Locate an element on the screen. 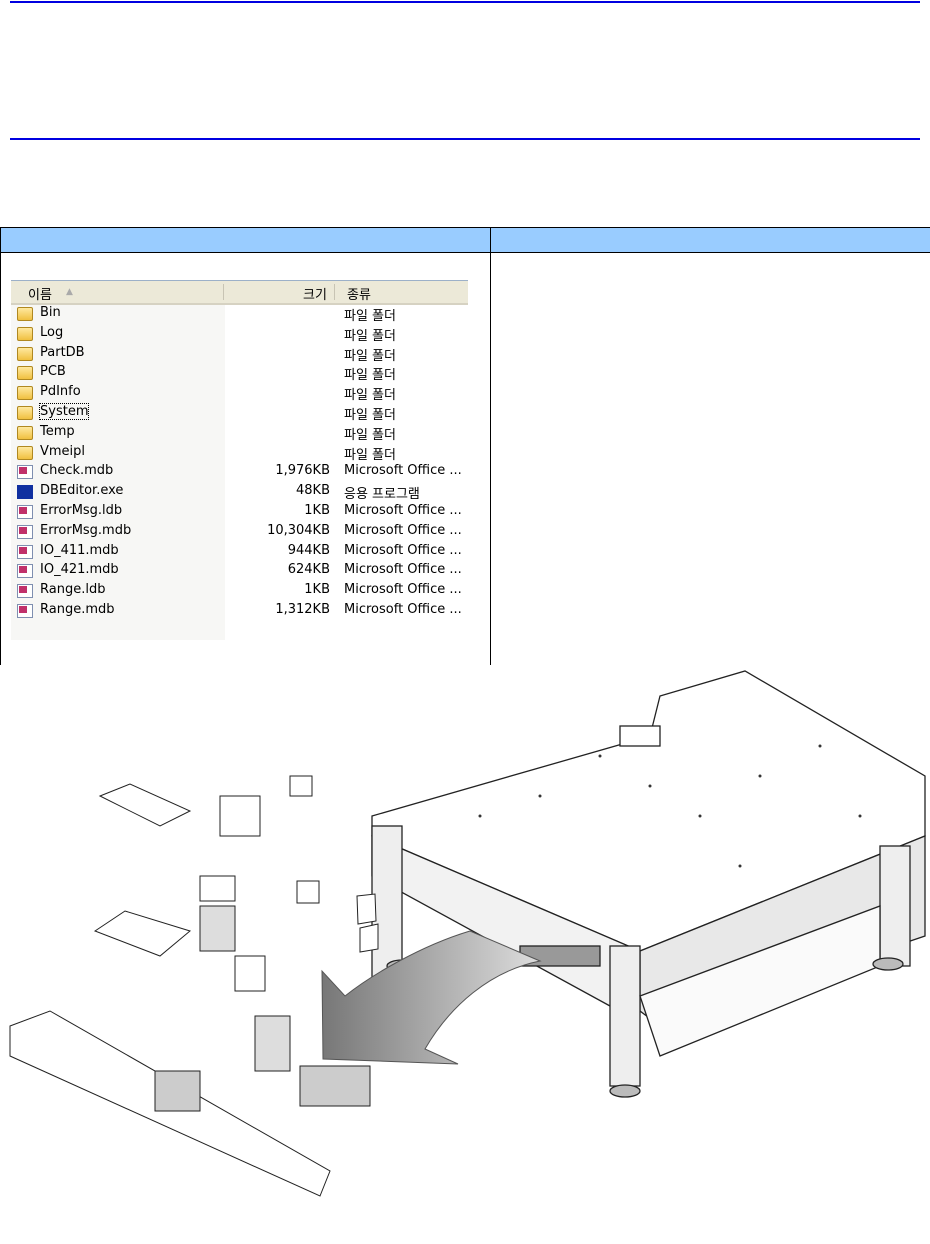 The image size is (930, 1244). file-size: 624KB is located at coordinates (308, 570).